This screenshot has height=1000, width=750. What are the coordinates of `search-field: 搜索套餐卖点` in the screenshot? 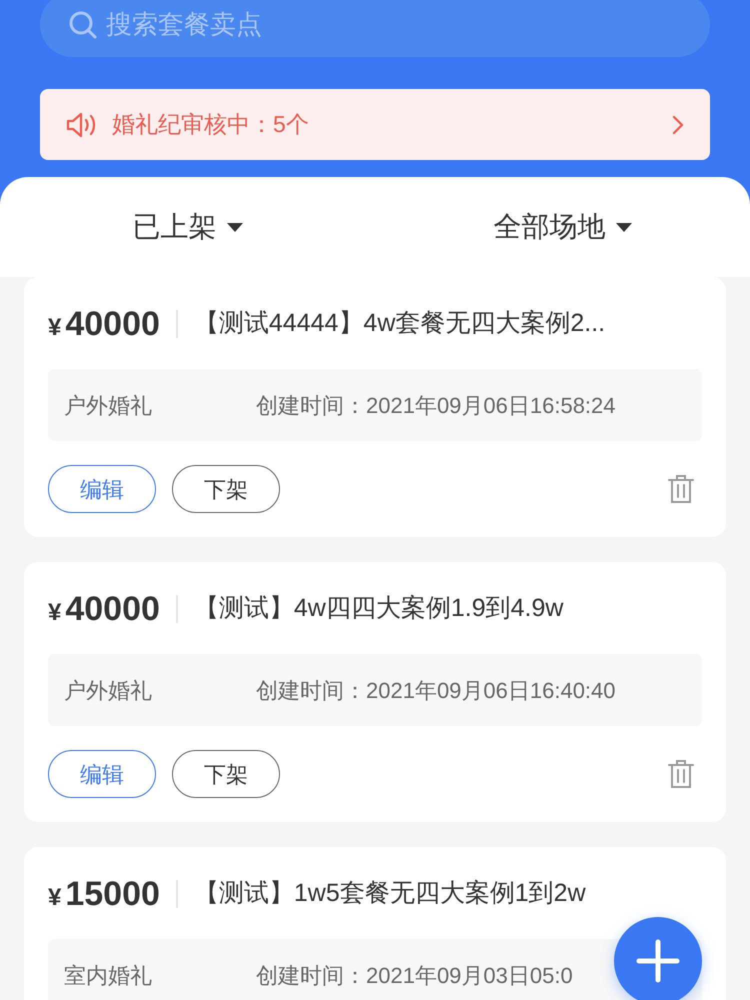 It's located at (375, 28).